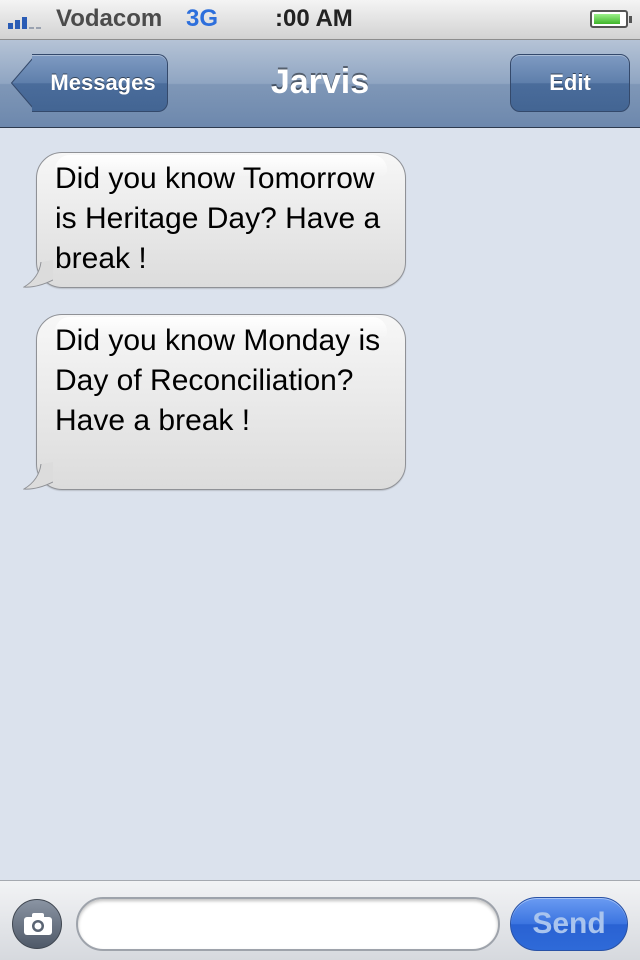 The width and height of the screenshot is (640, 960). What do you see at coordinates (611, 19) in the screenshot?
I see `battery-icon` at bounding box center [611, 19].